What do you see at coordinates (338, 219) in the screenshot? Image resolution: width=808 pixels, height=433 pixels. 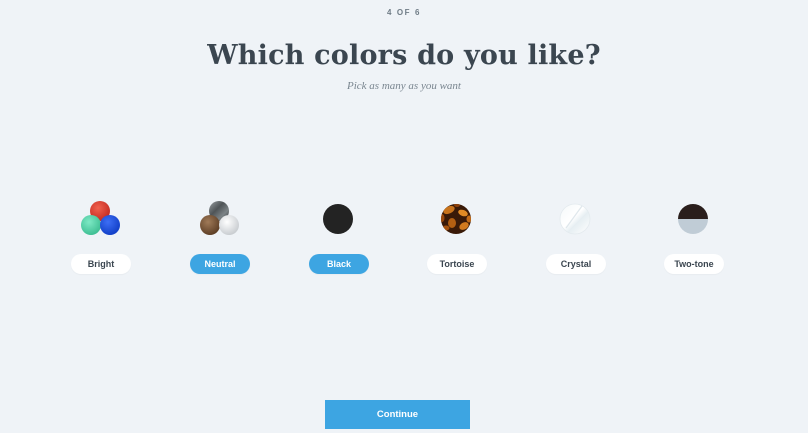 I see `black-swatch-icon` at bounding box center [338, 219].